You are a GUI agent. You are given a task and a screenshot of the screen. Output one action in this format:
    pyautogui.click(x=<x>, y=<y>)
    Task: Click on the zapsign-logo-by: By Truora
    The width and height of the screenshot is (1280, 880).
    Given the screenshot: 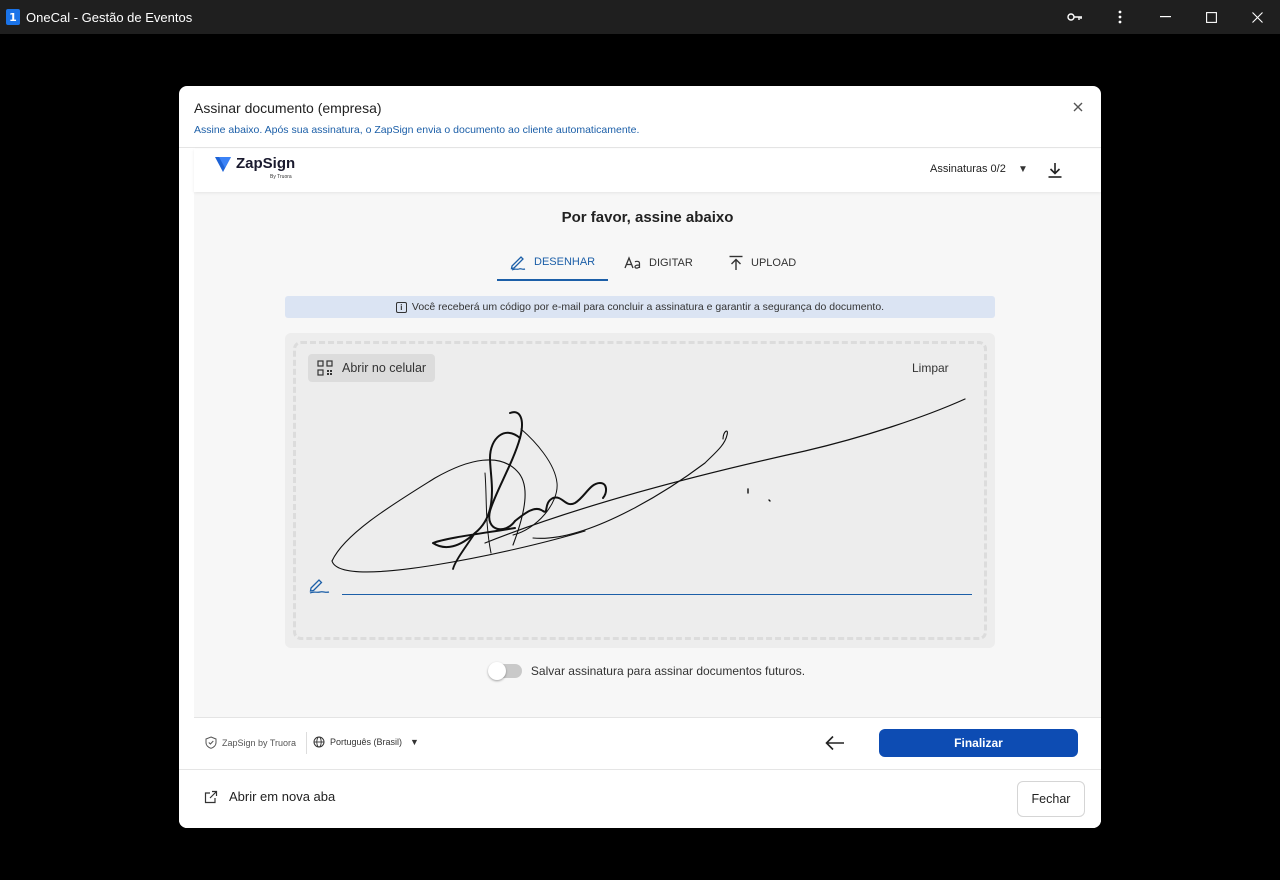 What is the action you would take?
    pyautogui.click(x=281, y=177)
    